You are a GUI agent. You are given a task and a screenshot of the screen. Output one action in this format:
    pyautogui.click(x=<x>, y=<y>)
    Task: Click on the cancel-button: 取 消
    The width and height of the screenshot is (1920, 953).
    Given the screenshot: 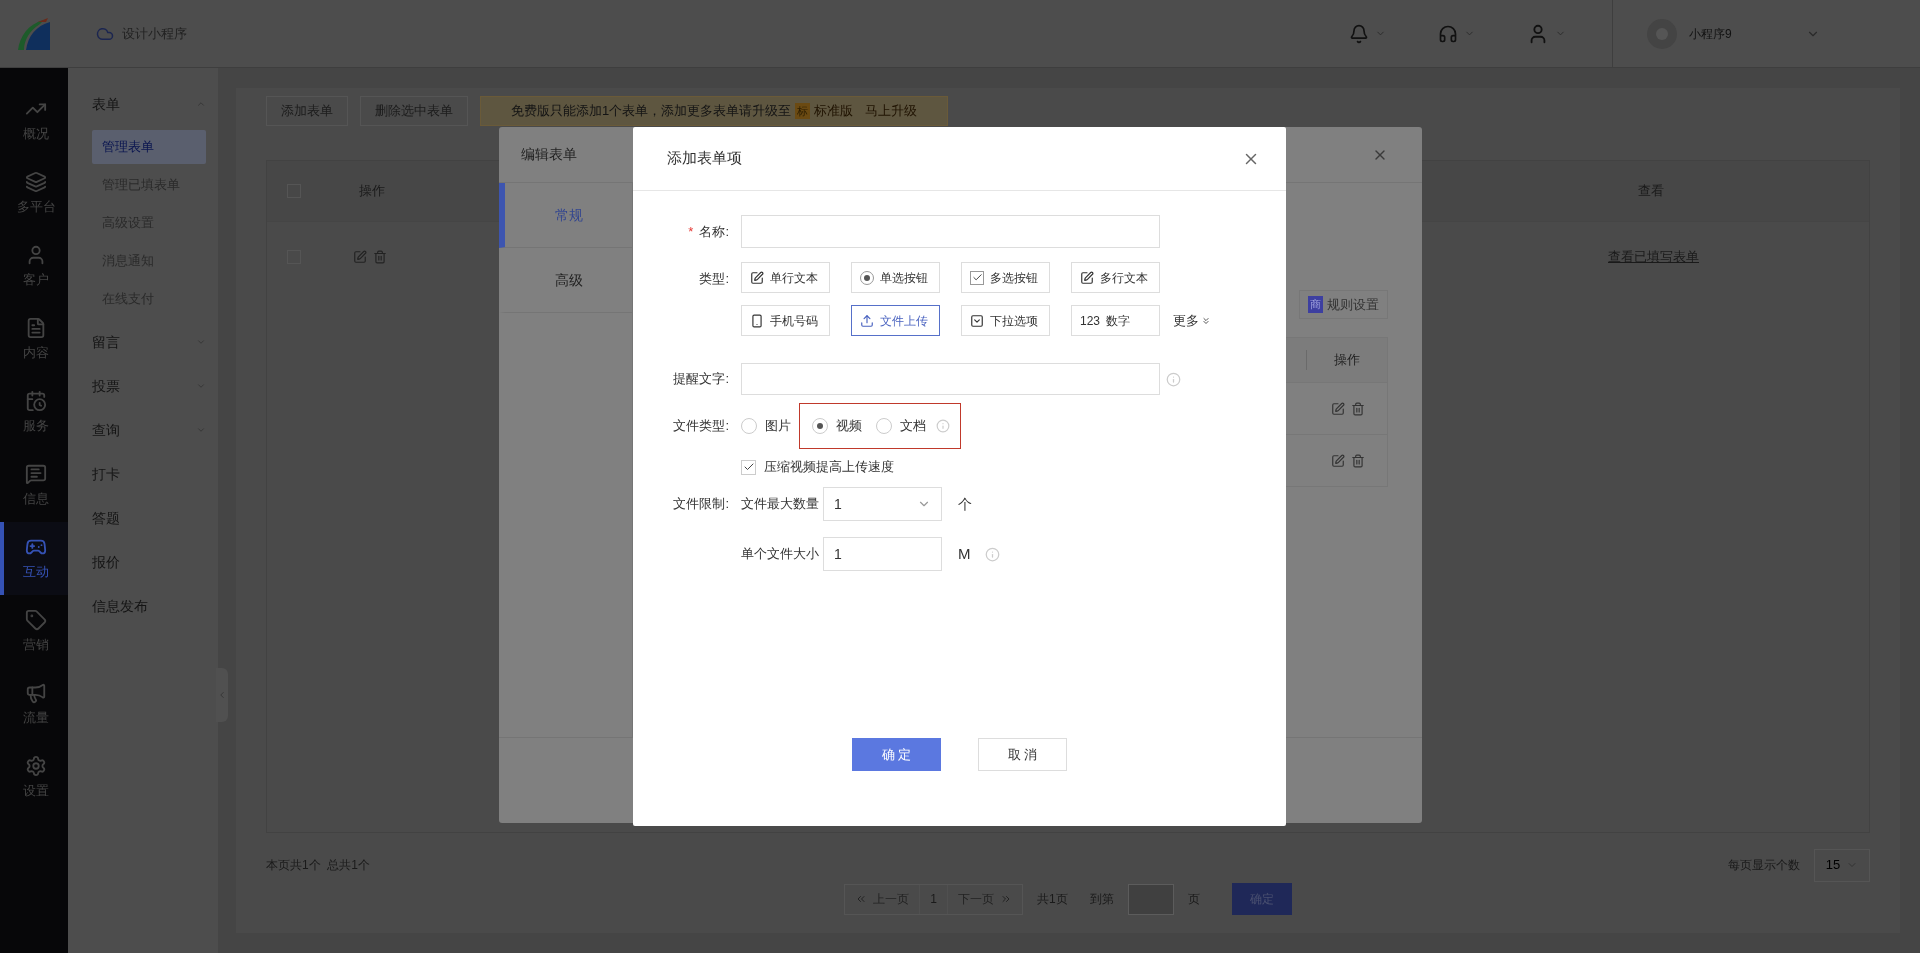 What is the action you would take?
    pyautogui.click(x=1022, y=754)
    